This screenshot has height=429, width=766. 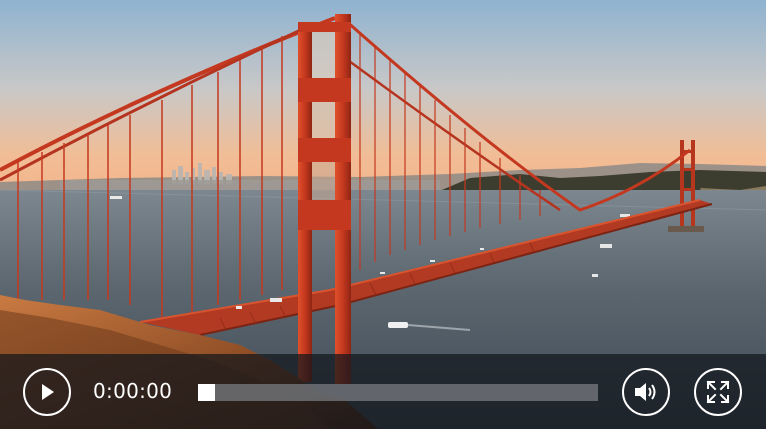 What do you see at coordinates (133, 391) in the screenshot?
I see `current-time: 0:00:00` at bounding box center [133, 391].